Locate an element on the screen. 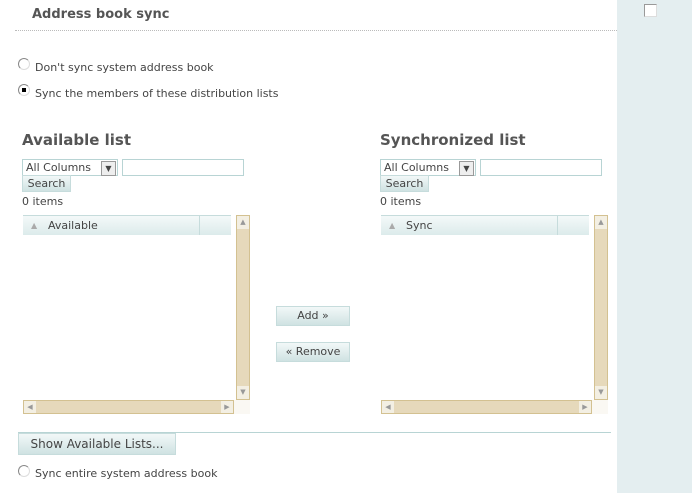 This screenshot has width=692, height=493. radio-sync-members is located at coordinates (24, 90).